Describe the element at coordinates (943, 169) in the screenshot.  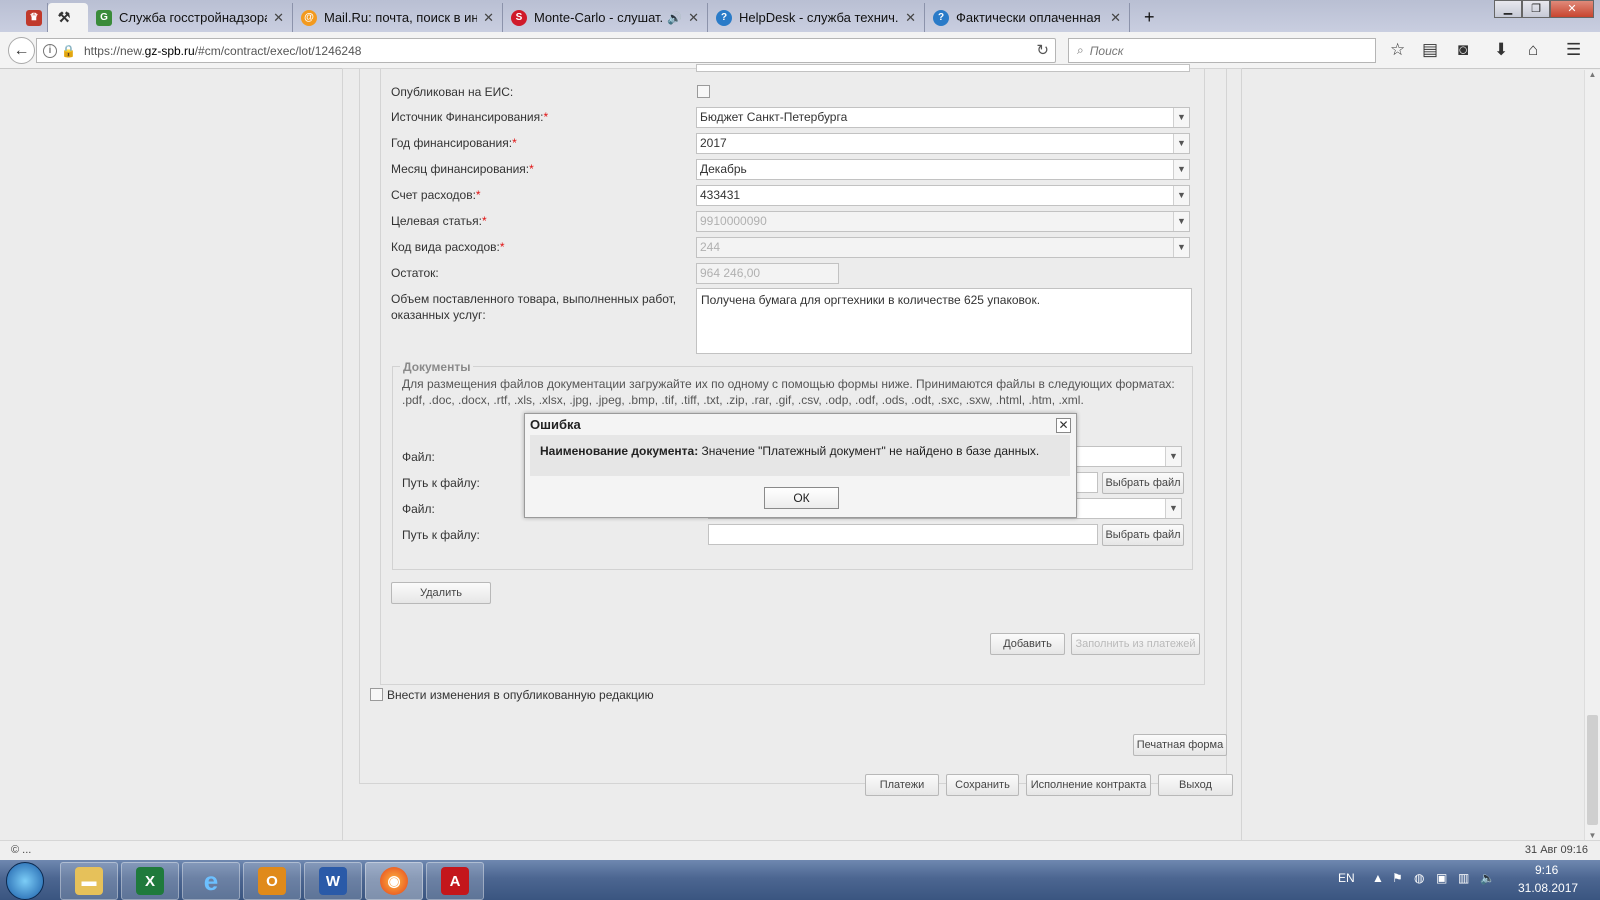
I see `funding-month-select: Декабрь ▼` at that location.